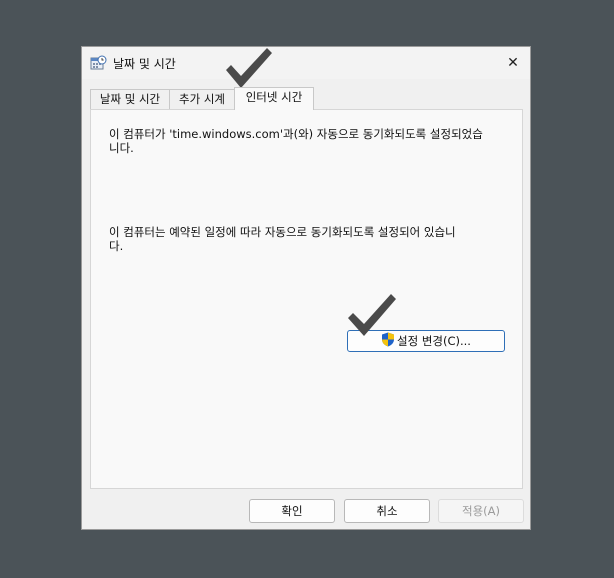  What do you see at coordinates (202, 99) in the screenshot?
I see `tab-additional-clocks: 추가 시계` at bounding box center [202, 99].